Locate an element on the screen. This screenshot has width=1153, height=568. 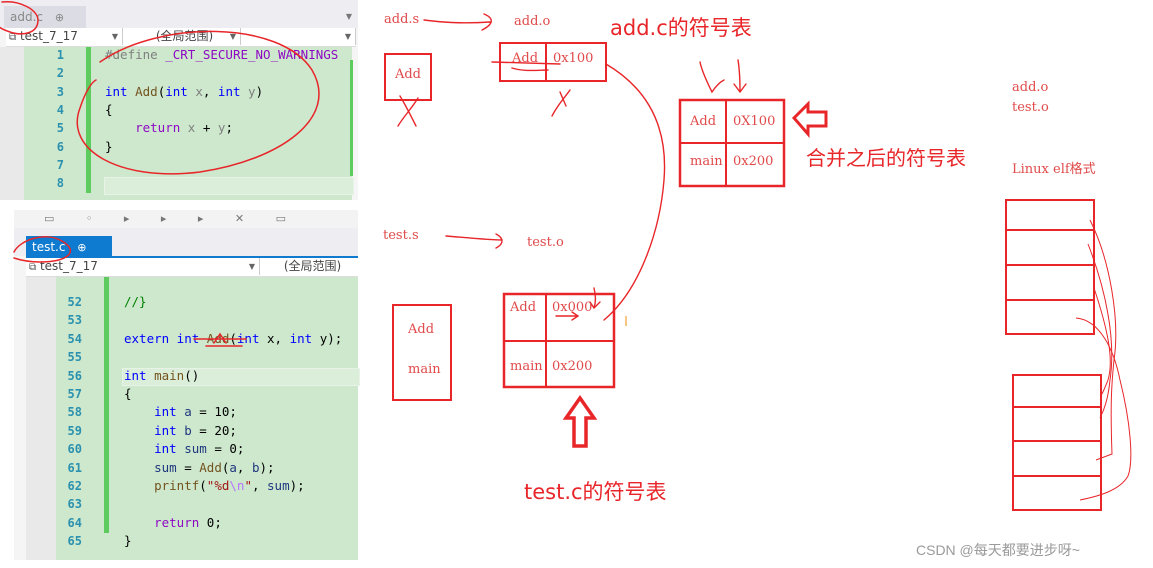
test-symtab-addr-1: 0x200 is located at coordinates (572, 366).